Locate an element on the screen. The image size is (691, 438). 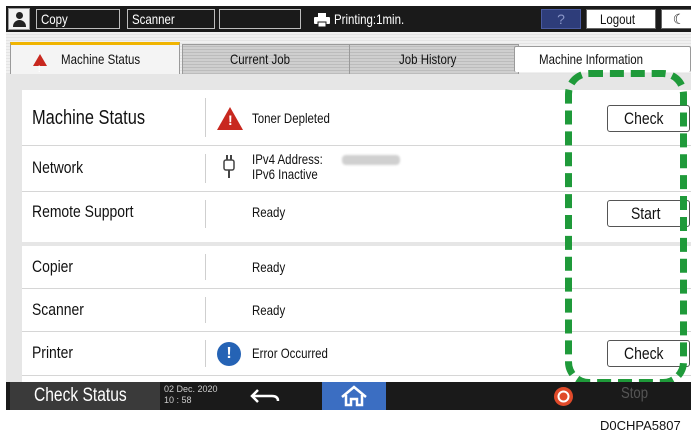
ipv6-status: IPv6 Inactive is located at coordinates (285, 174).